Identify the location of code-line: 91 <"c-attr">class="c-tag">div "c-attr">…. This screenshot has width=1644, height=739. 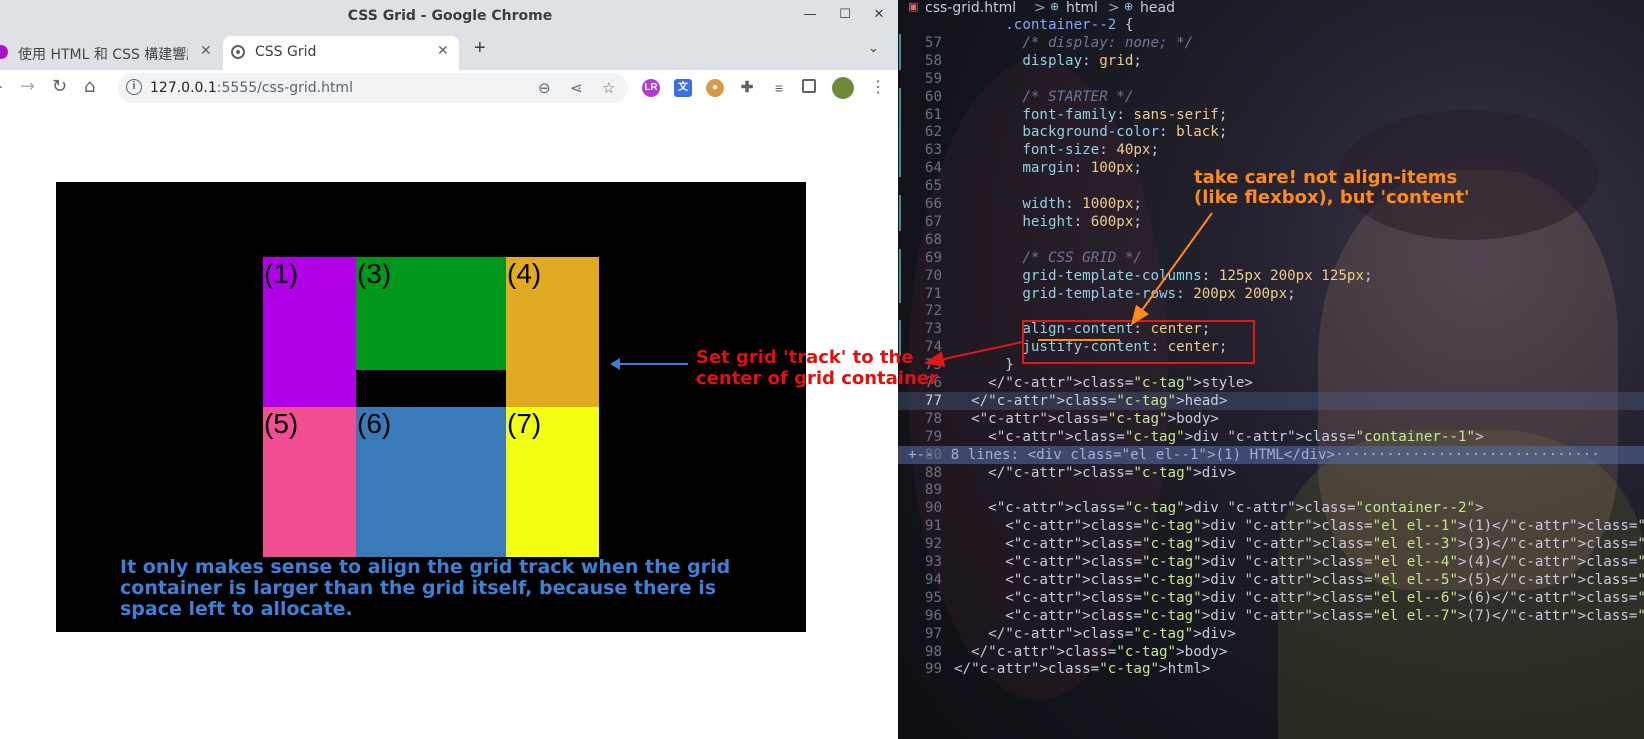
(1271, 526).